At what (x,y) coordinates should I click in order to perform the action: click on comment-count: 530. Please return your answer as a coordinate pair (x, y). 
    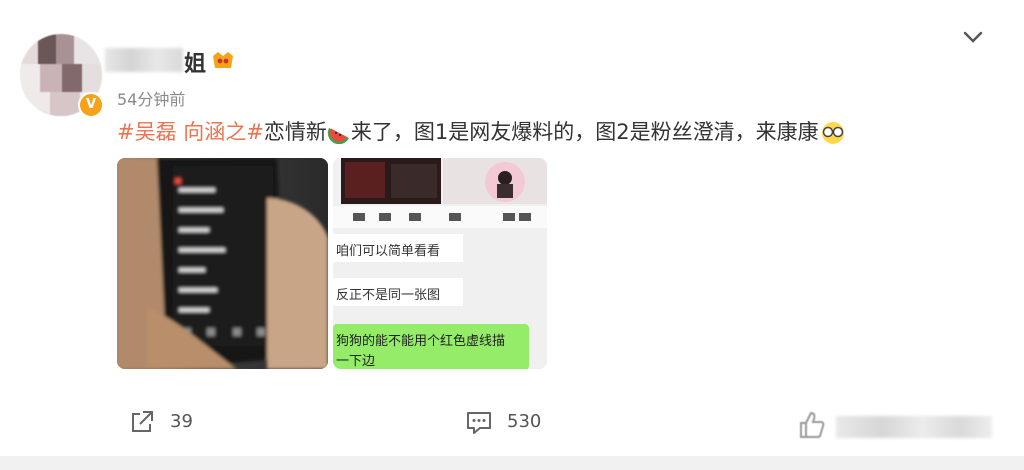
    Looking at the image, I should click on (524, 421).